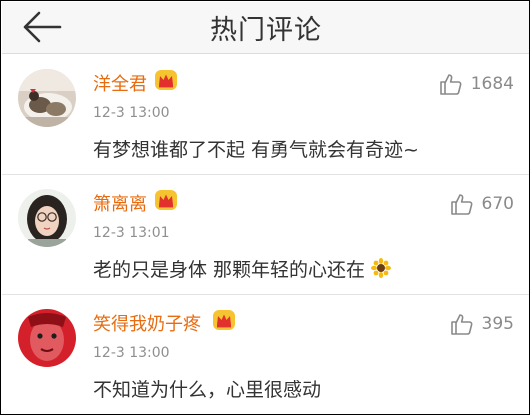 This screenshot has height=415, width=530. I want to click on like-button: 1684, so click(476, 84).